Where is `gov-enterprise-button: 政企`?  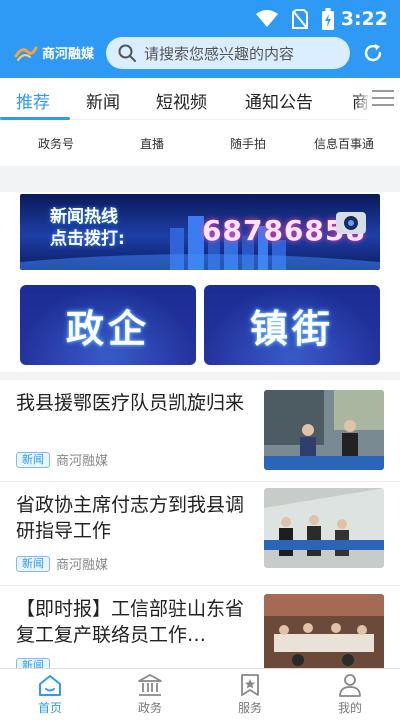
gov-enterprise-button: 政企 is located at coordinates (108, 325).